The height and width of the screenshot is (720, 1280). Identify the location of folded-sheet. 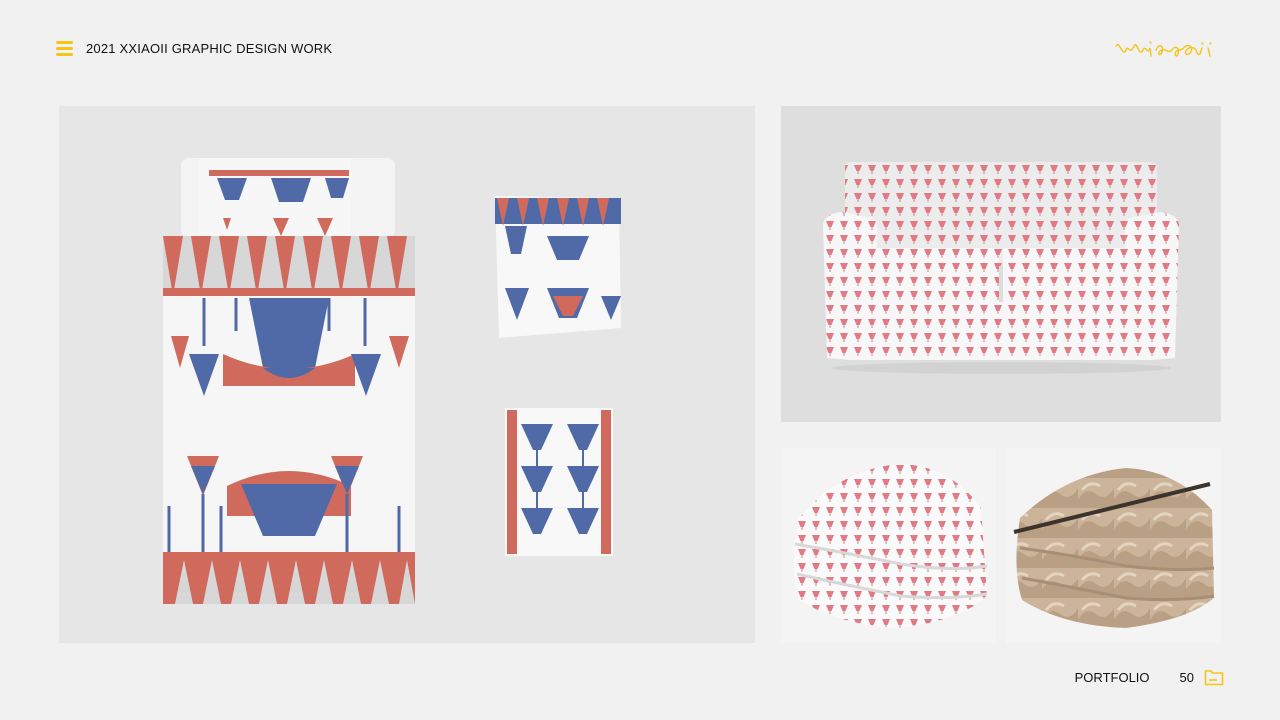
(558, 267).